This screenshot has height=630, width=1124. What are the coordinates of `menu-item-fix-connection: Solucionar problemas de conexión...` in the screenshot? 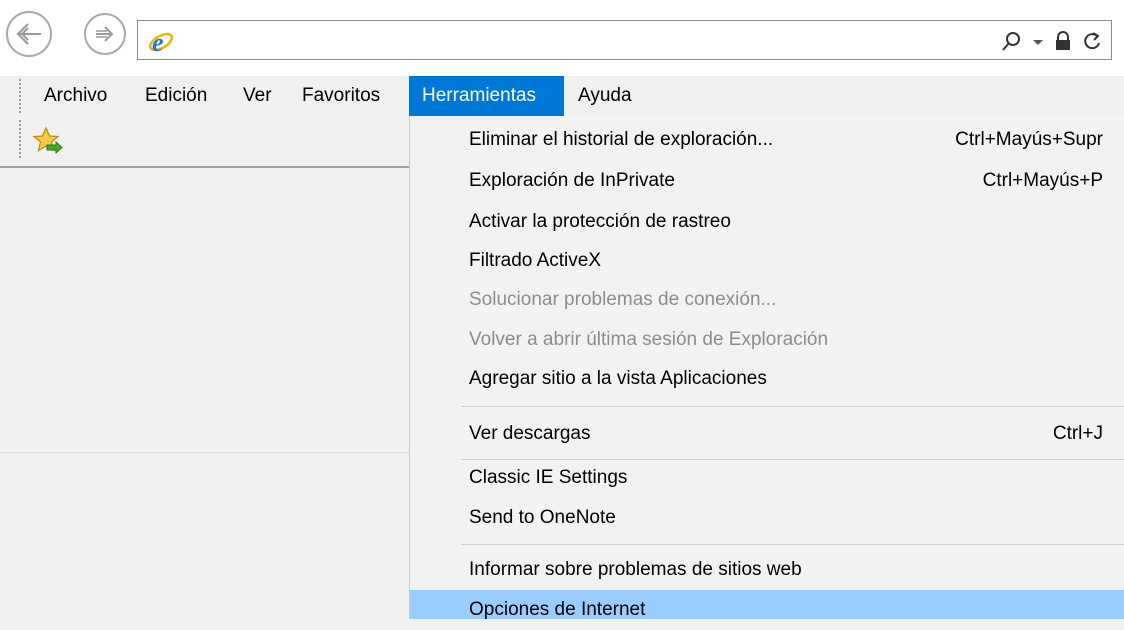 It's located at (767, 300).